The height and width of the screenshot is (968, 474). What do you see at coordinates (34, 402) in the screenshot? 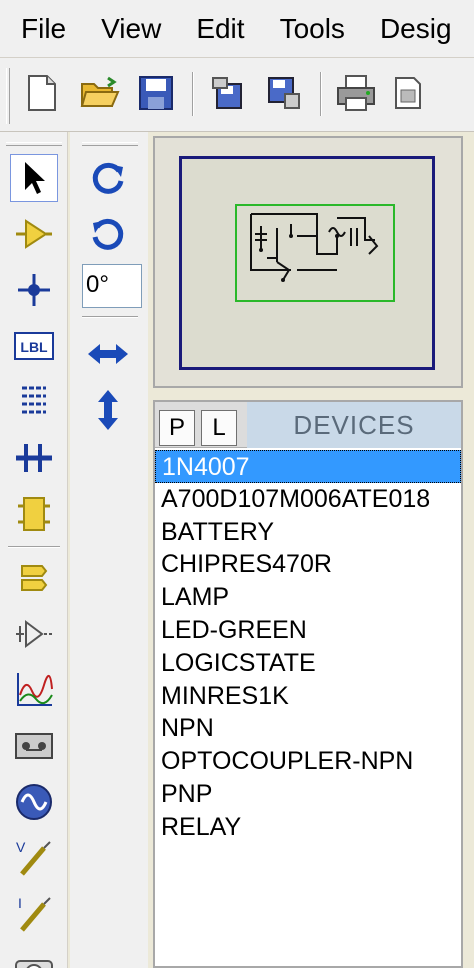
I see `text-script-icon` at bounding box center [34, 402].